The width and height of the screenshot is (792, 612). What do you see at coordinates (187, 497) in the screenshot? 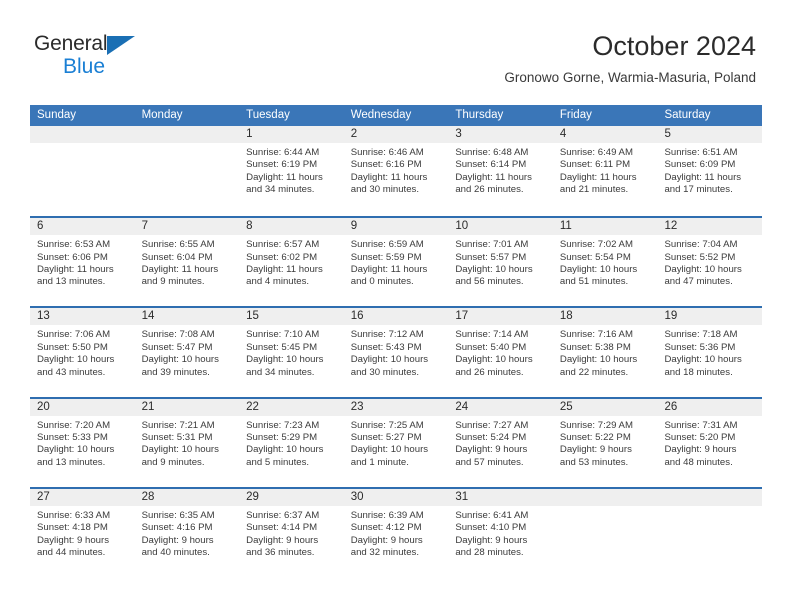
I see `day-number: 28` at bounding box center [187, 497].